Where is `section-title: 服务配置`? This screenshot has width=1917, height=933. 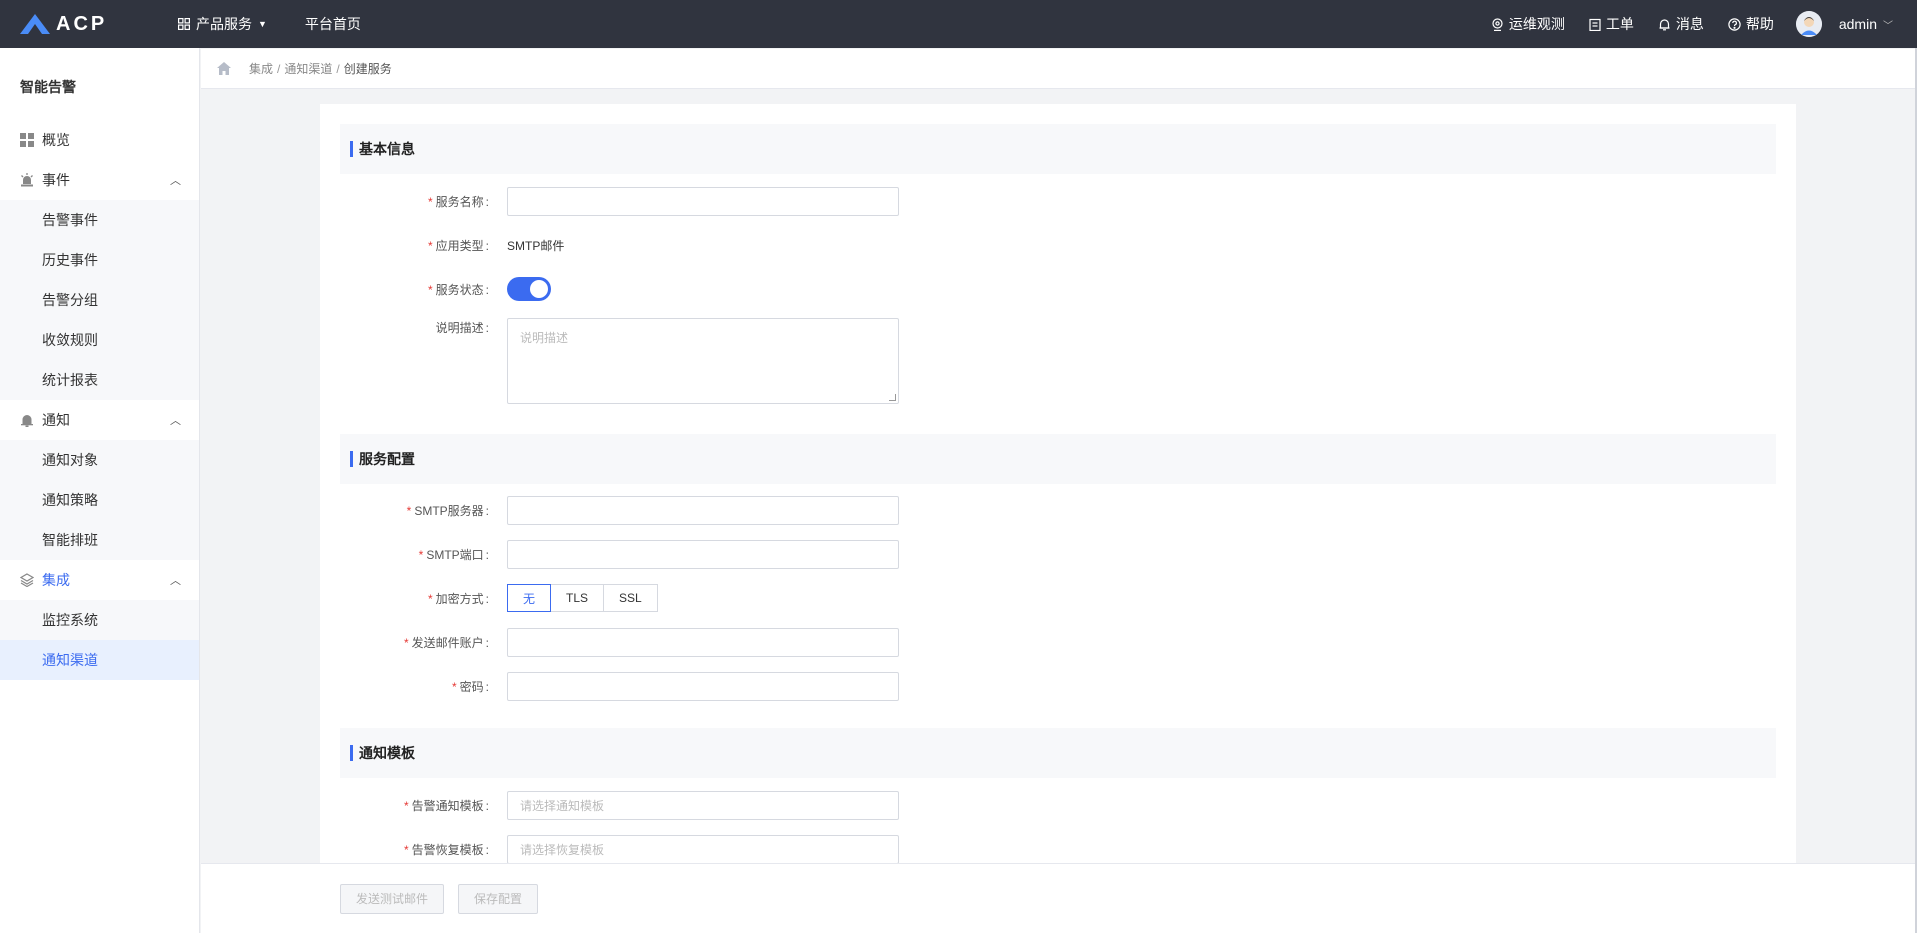
section-title: 服务配置 is located at coordinates (387, 459).